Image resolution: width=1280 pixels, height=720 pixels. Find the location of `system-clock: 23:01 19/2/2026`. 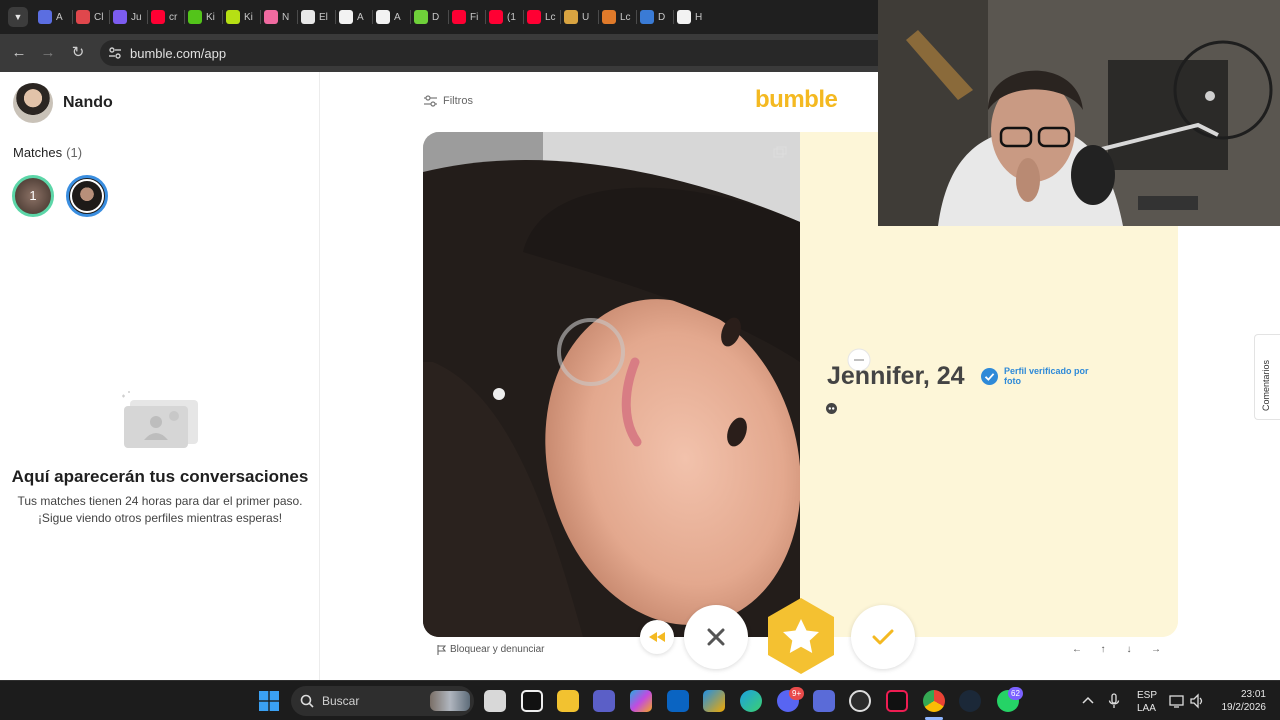

system-clock: 23:01 19/2/2026 is located at coordinates (1240, 701).